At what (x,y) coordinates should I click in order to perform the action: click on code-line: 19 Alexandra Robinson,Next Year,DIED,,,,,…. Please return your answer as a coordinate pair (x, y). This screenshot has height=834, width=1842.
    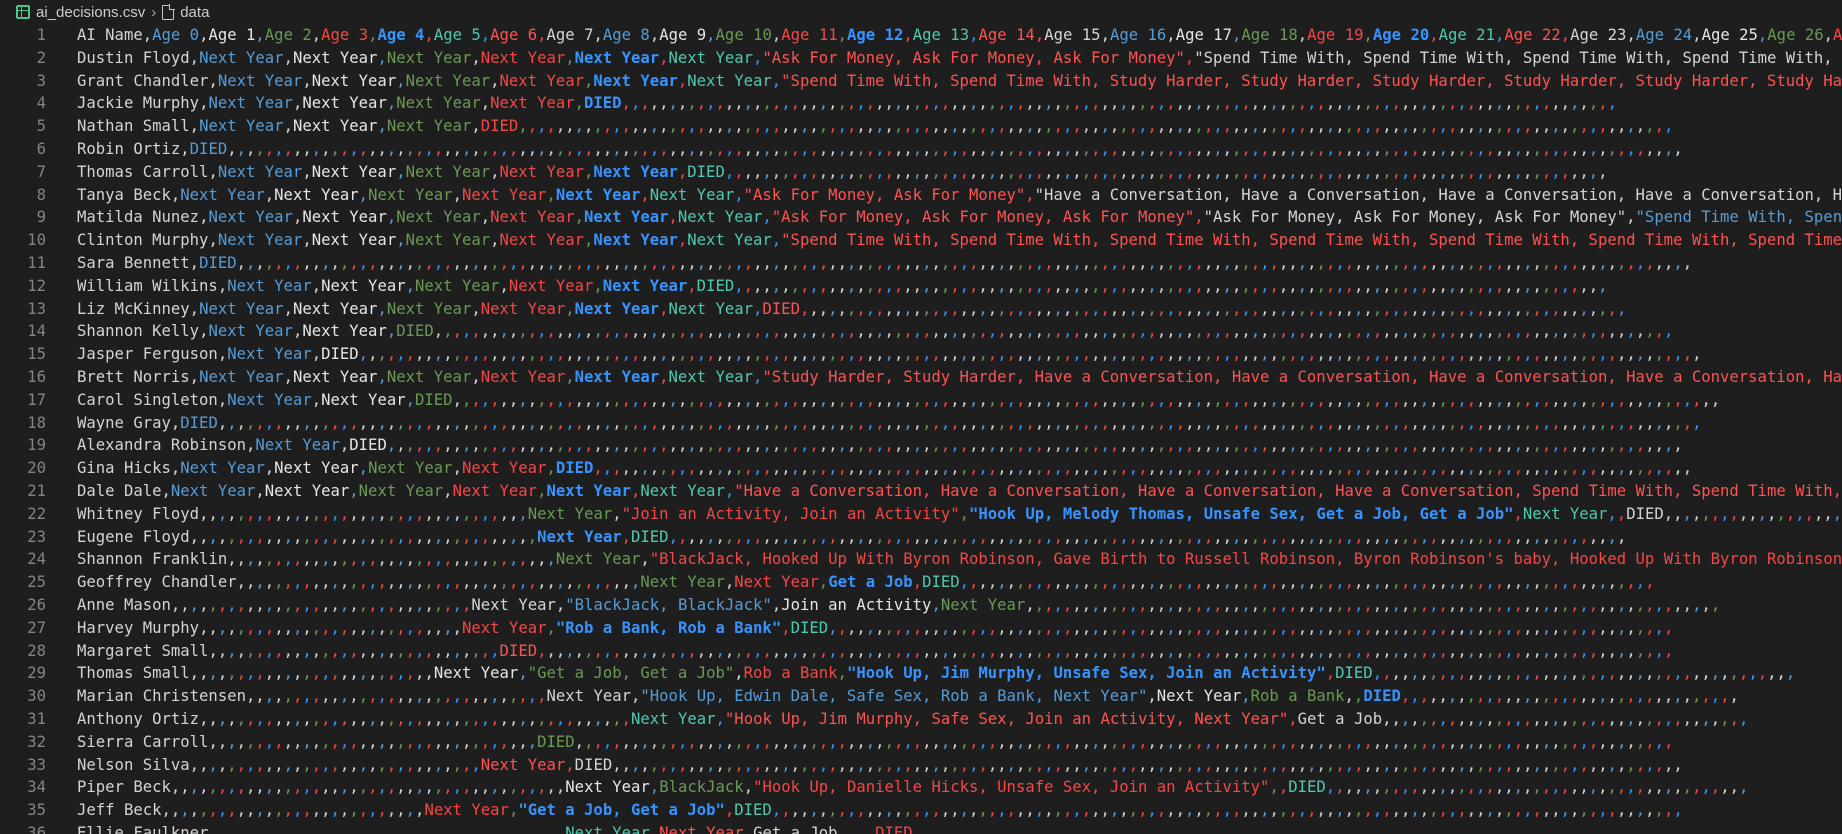
    Looking at the image, I should click on (921, 445).